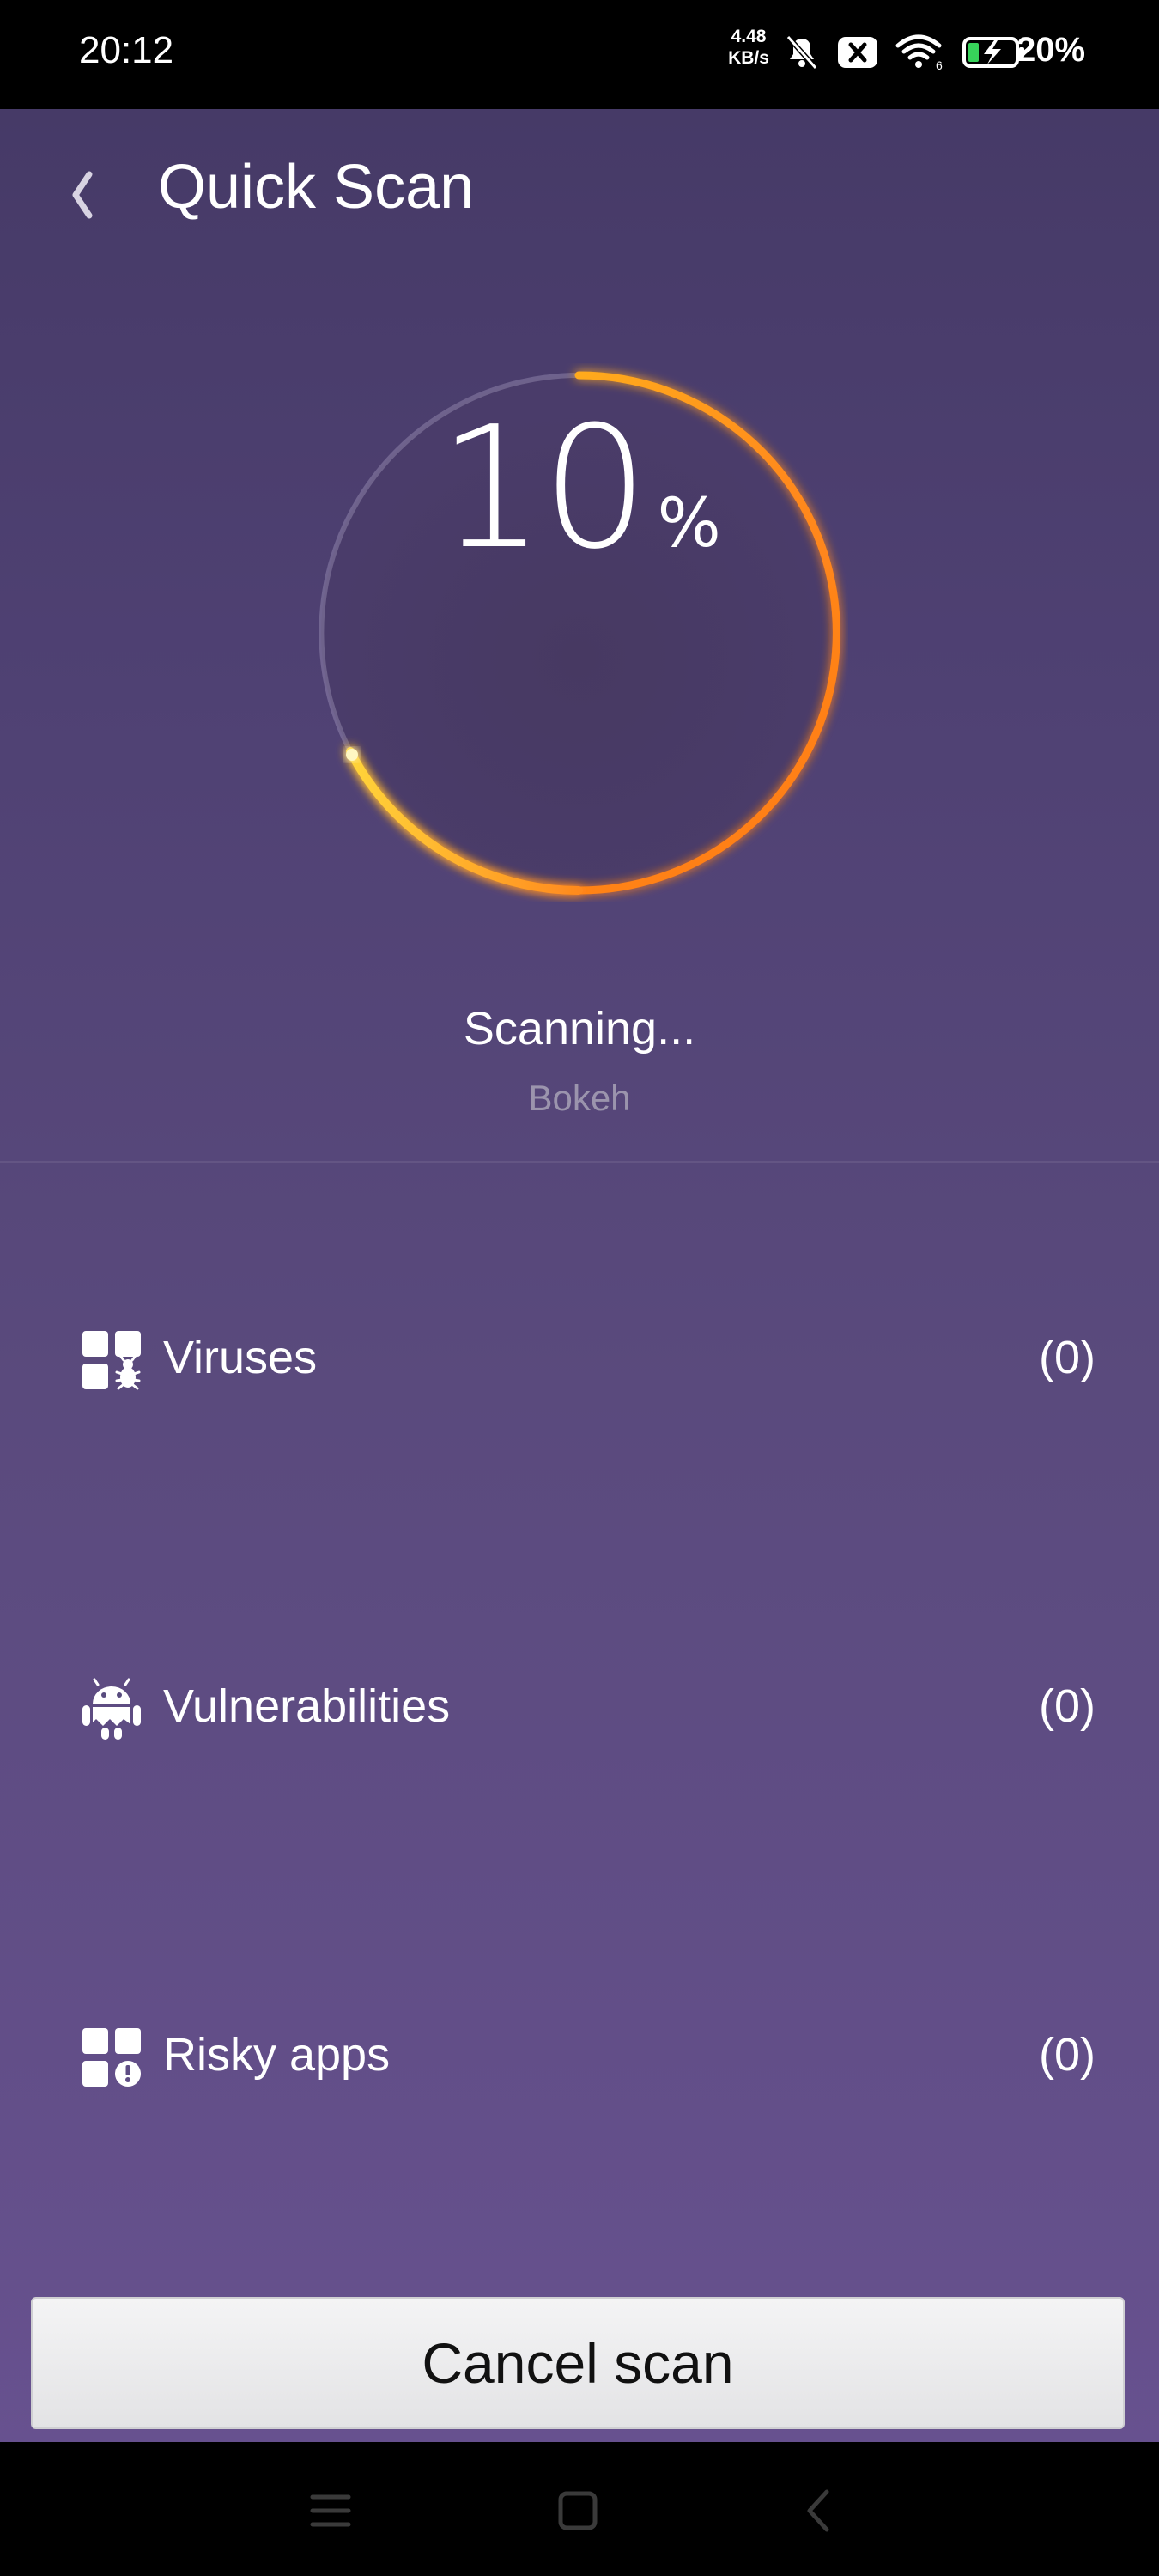  What do you see at coordinates (543, 488) in the screenshot?
I see `progress-value: 10` at bounding box center [543, 488].